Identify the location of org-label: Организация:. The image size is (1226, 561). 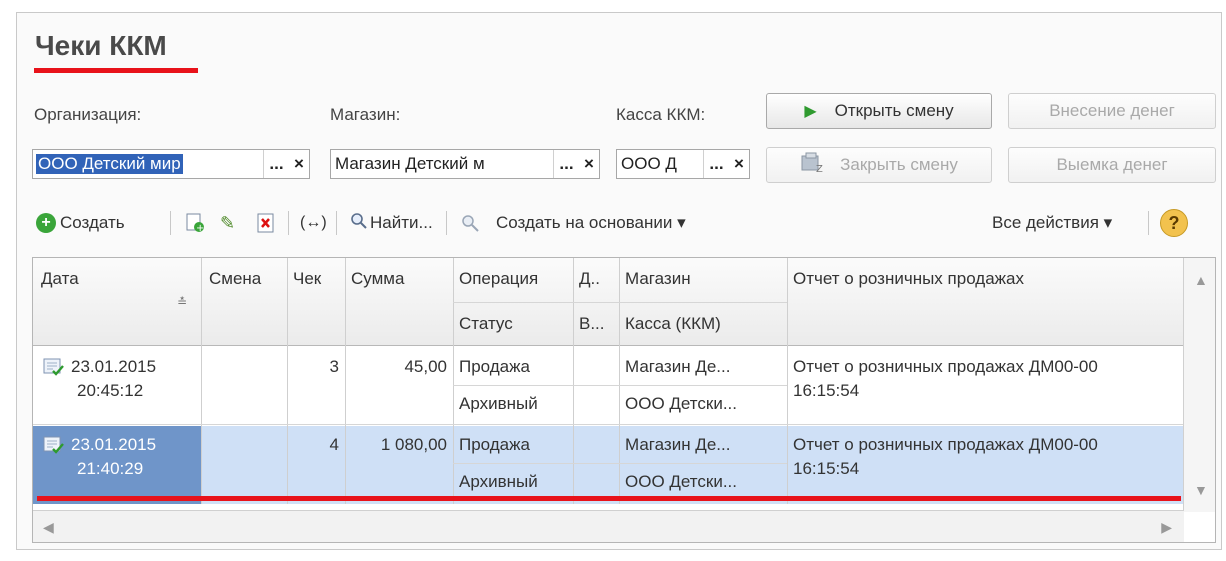
(88, 114).